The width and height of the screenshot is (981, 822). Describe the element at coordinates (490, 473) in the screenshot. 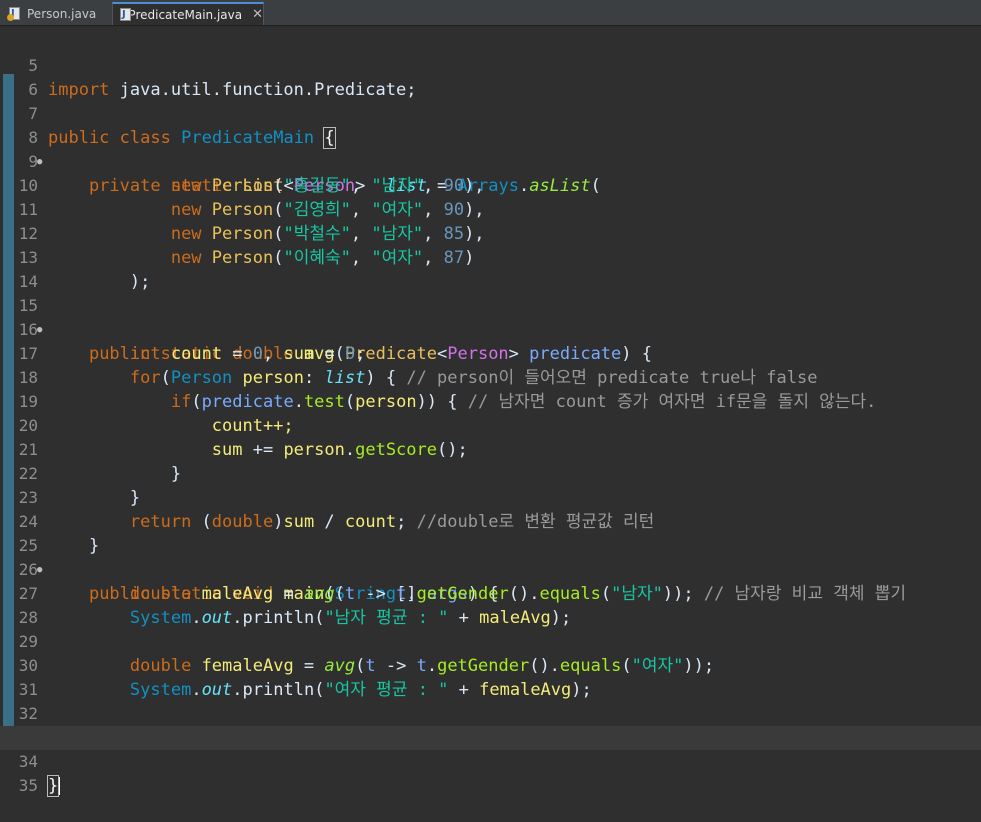

I see `code-line: 22 }` at that location.